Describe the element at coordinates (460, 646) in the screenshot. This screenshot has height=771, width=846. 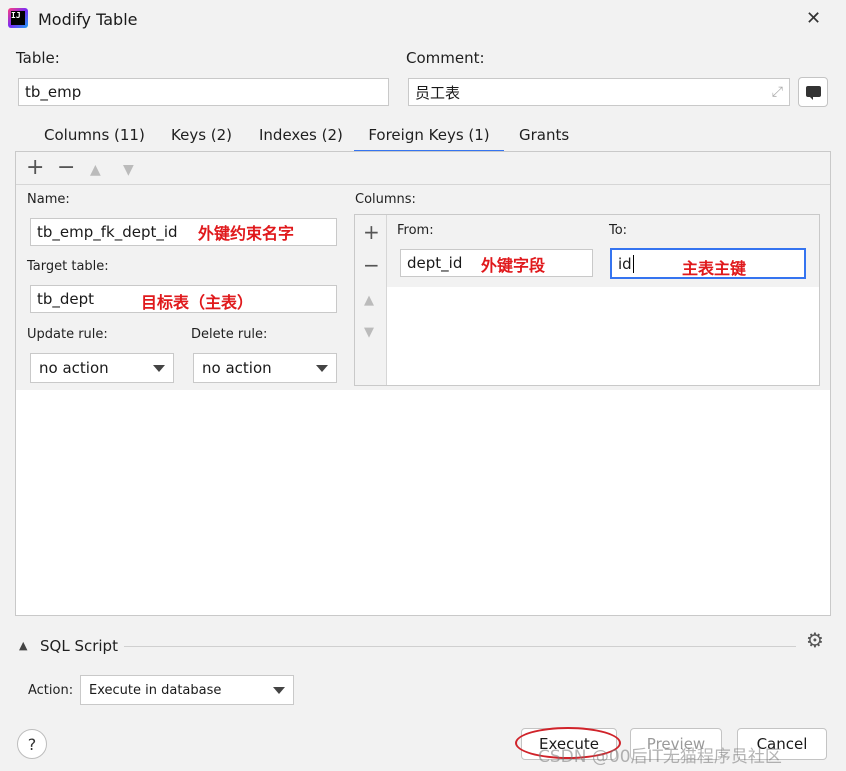
I see `sql-script-divider` at that location.